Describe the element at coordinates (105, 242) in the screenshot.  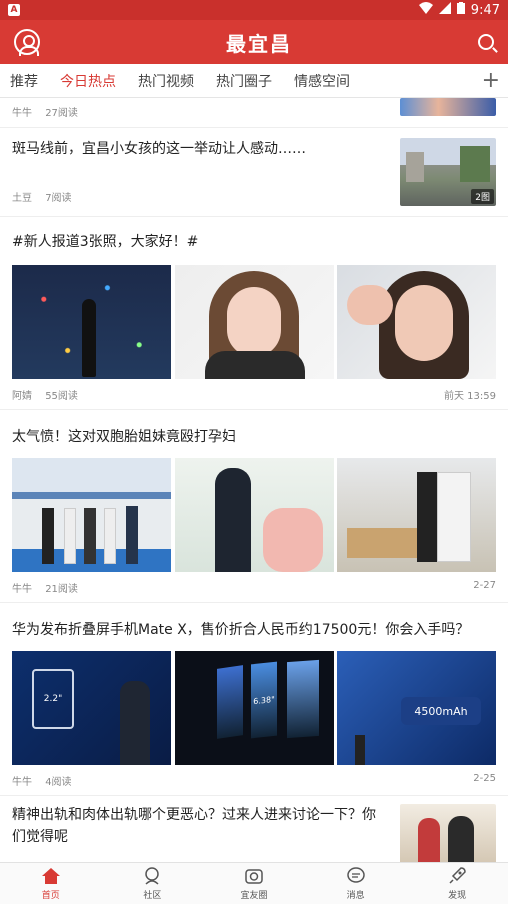
I see `item-title: #新人报道3张照，大家好！#` at that location.